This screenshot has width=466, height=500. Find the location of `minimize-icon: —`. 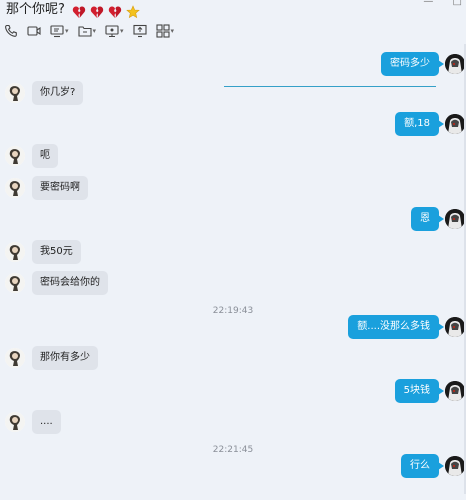

minimize-icon: — is located at coordinates (428, 3).